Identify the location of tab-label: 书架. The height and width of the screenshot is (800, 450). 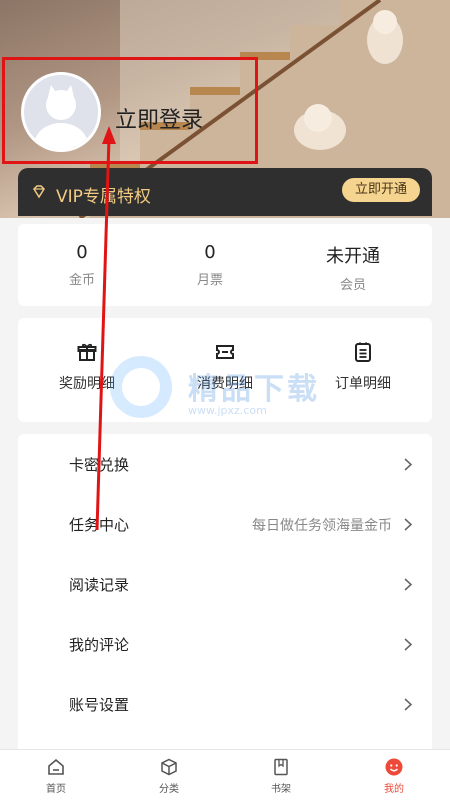
(281, 789).